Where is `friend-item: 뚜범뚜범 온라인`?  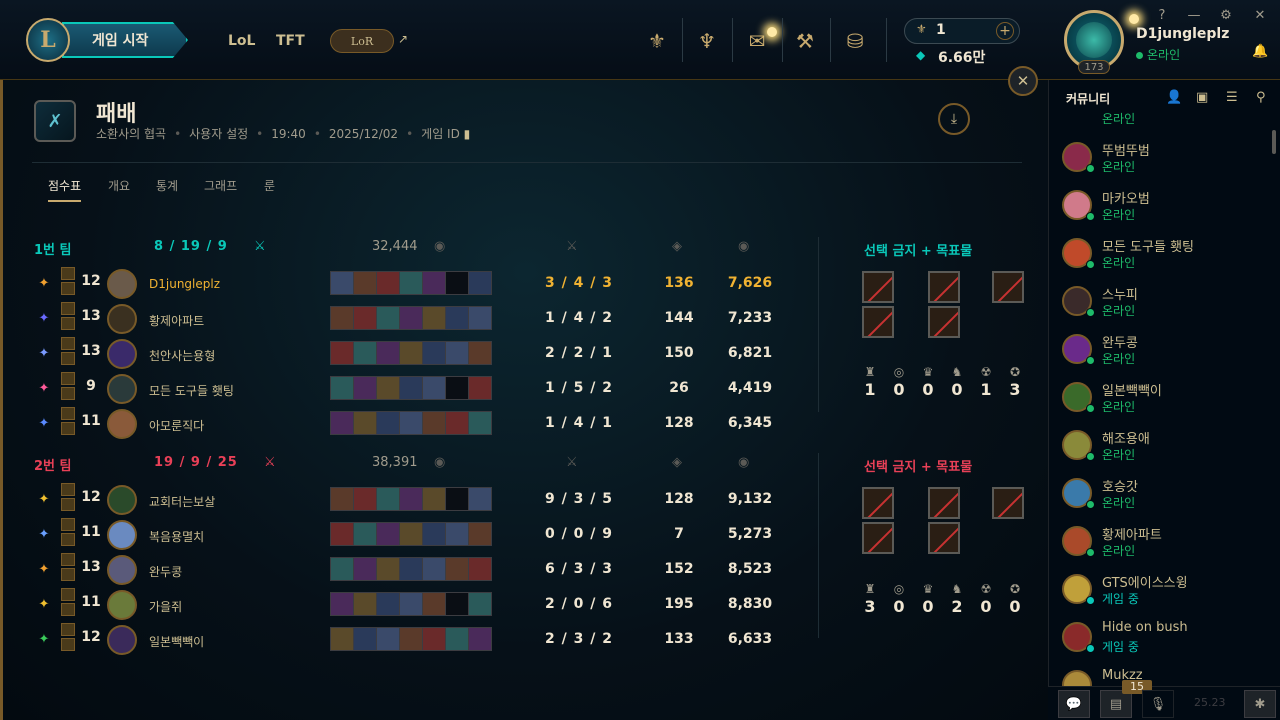
friend-item: 뚜범뚜범 온라인 is located at coordinates (1160, 160).